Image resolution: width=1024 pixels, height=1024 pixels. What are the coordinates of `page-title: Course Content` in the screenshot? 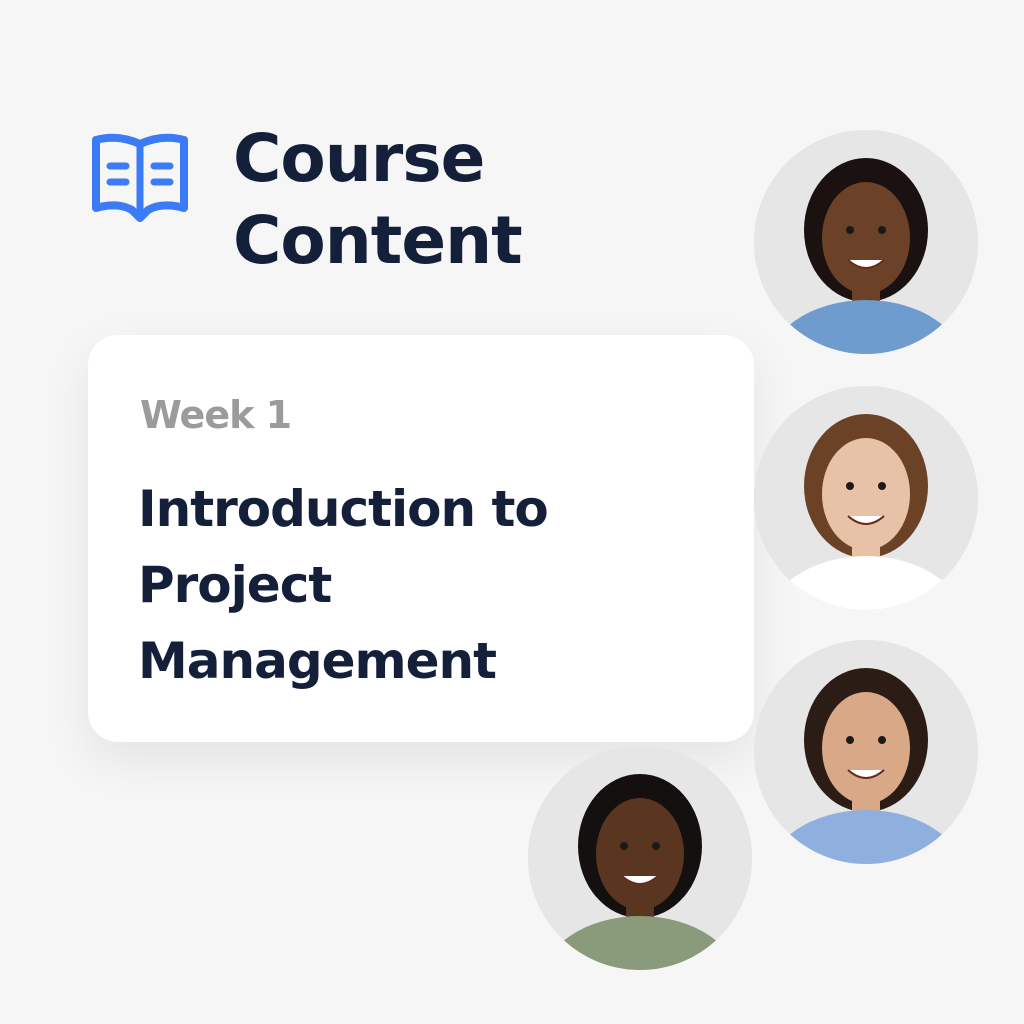 It's located at (378, 200).